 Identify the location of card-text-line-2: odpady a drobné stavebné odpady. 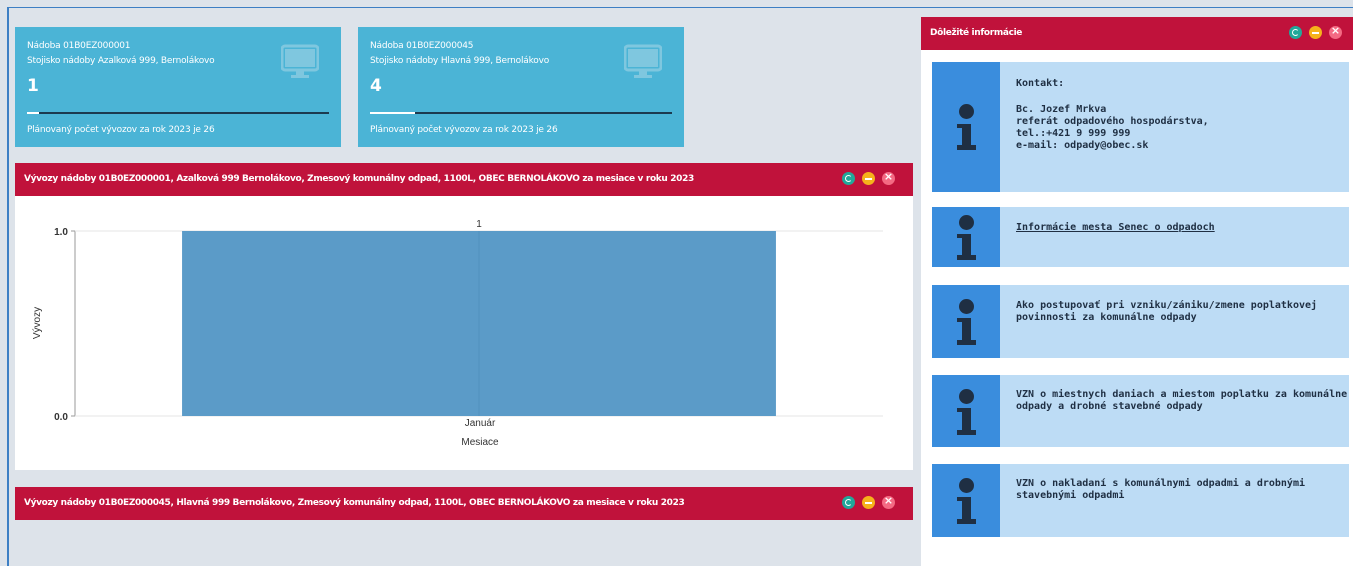
(1109, 406).